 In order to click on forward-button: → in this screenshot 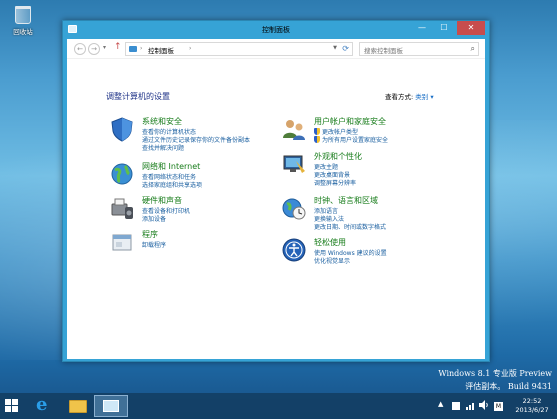, I will do `click(94, 49)`.